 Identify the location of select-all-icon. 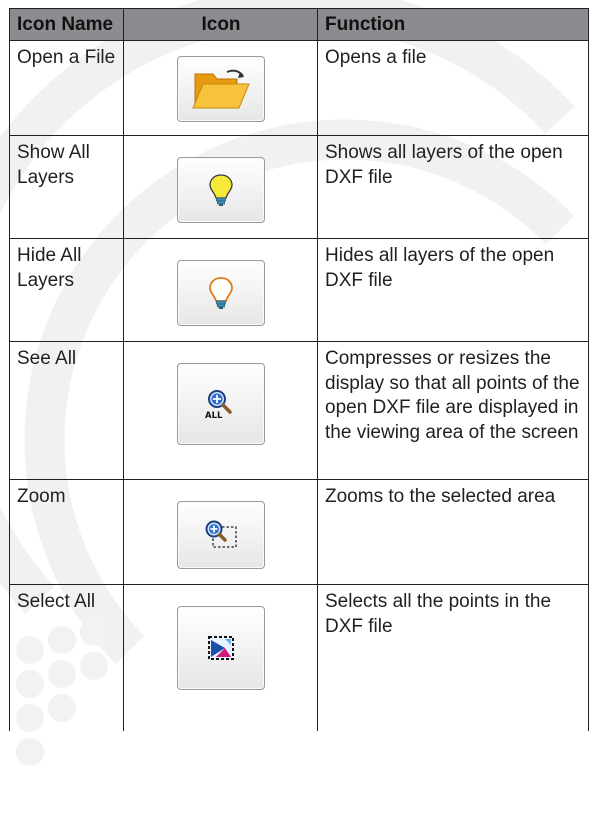
(221, 648).